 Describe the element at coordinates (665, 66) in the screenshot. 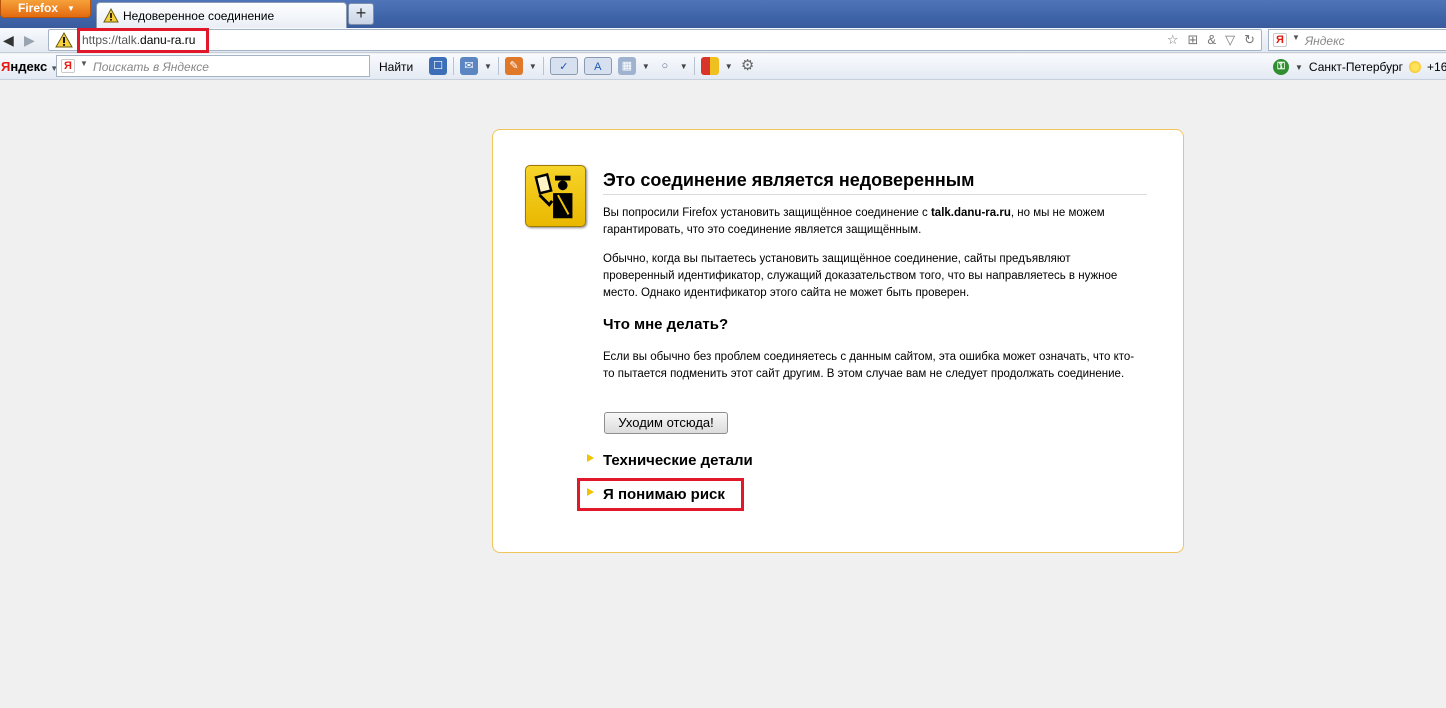

I see `chat-bubble-icon: ○` at that location.